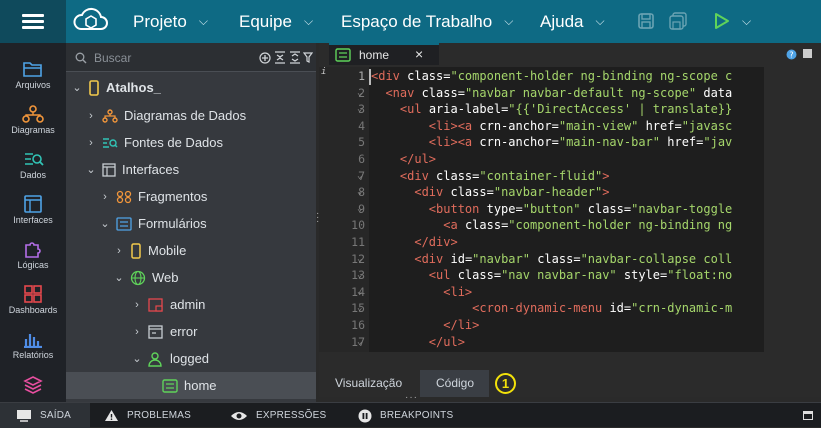  What do you see at coordinates (598, 125) in the screenshot?
I see `code-token: "main-view"` at bounding box center [598, 125].